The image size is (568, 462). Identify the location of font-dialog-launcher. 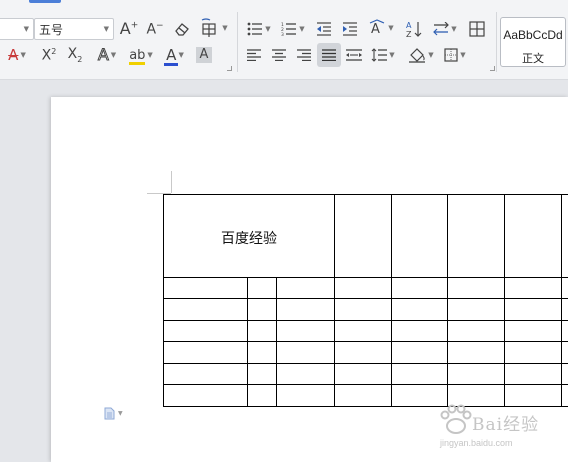
(229, 68).